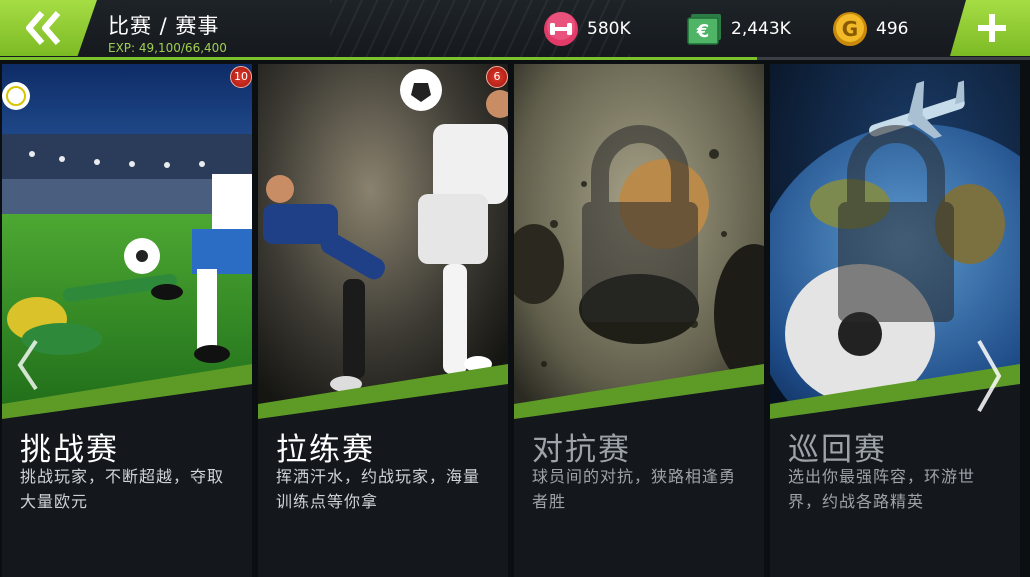  Describe the element at coordinates (609, 29) in the screenshot. I see `currency-stamina-value: 580K` at that location.